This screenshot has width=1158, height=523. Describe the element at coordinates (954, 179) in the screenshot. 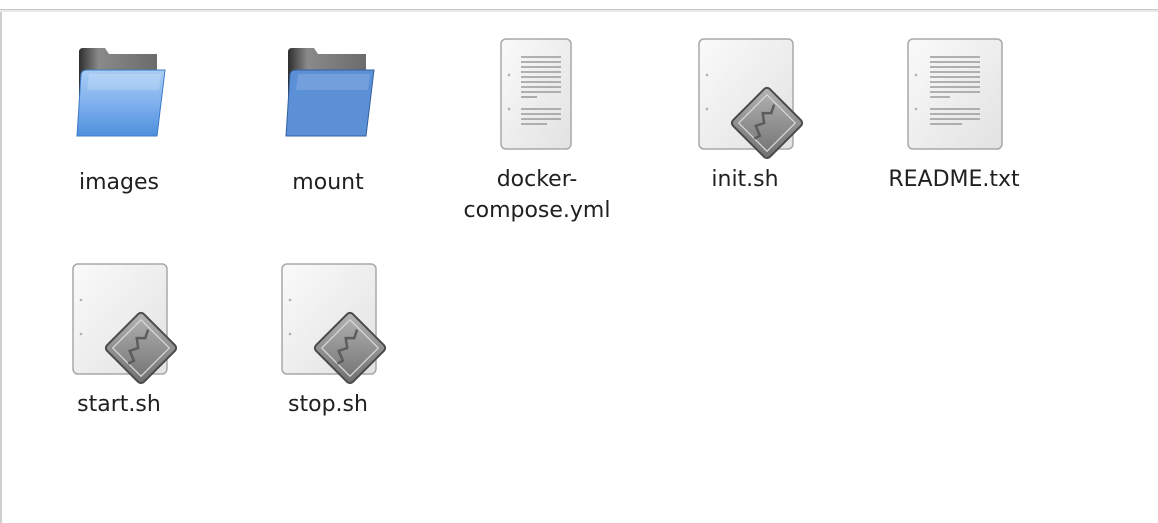

I see `file-name: README.txt` at that location.